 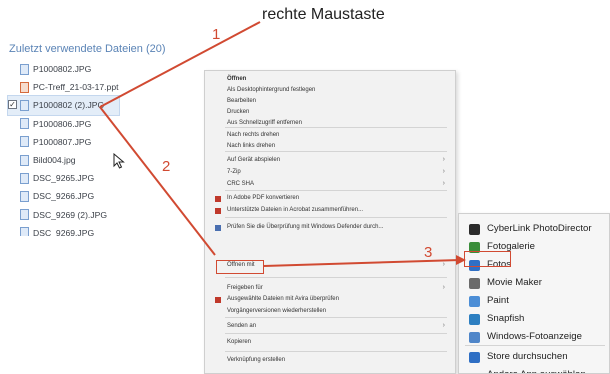 I want to click on step-number-3: 3, so click(x=428, y=252).